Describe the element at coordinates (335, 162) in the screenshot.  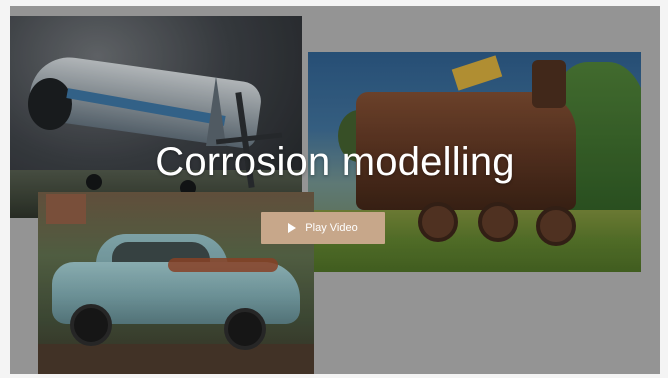
I see `hero-title: Corrosion modelling` at that location.